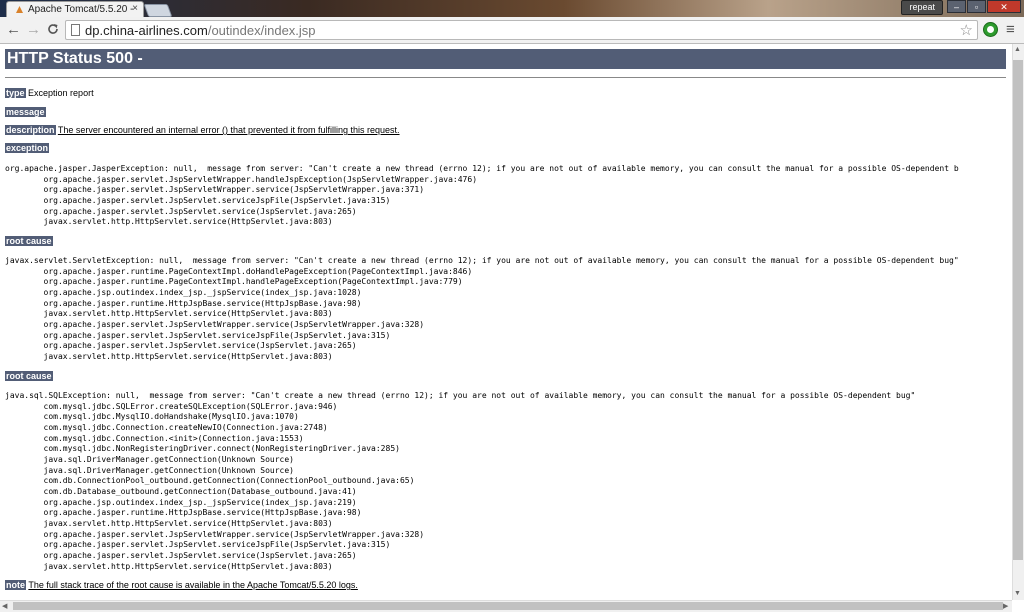 This screenshot has width=1024, height=612. I want to click on scroll-left-icon: ◀, so click(4, 606).